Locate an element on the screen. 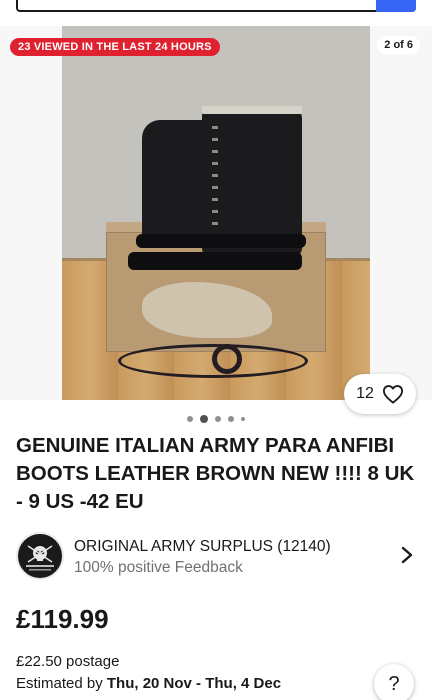 The width and height of the screenshot is (432, 700). gallery-pagination is located at coordinates (216, 419).